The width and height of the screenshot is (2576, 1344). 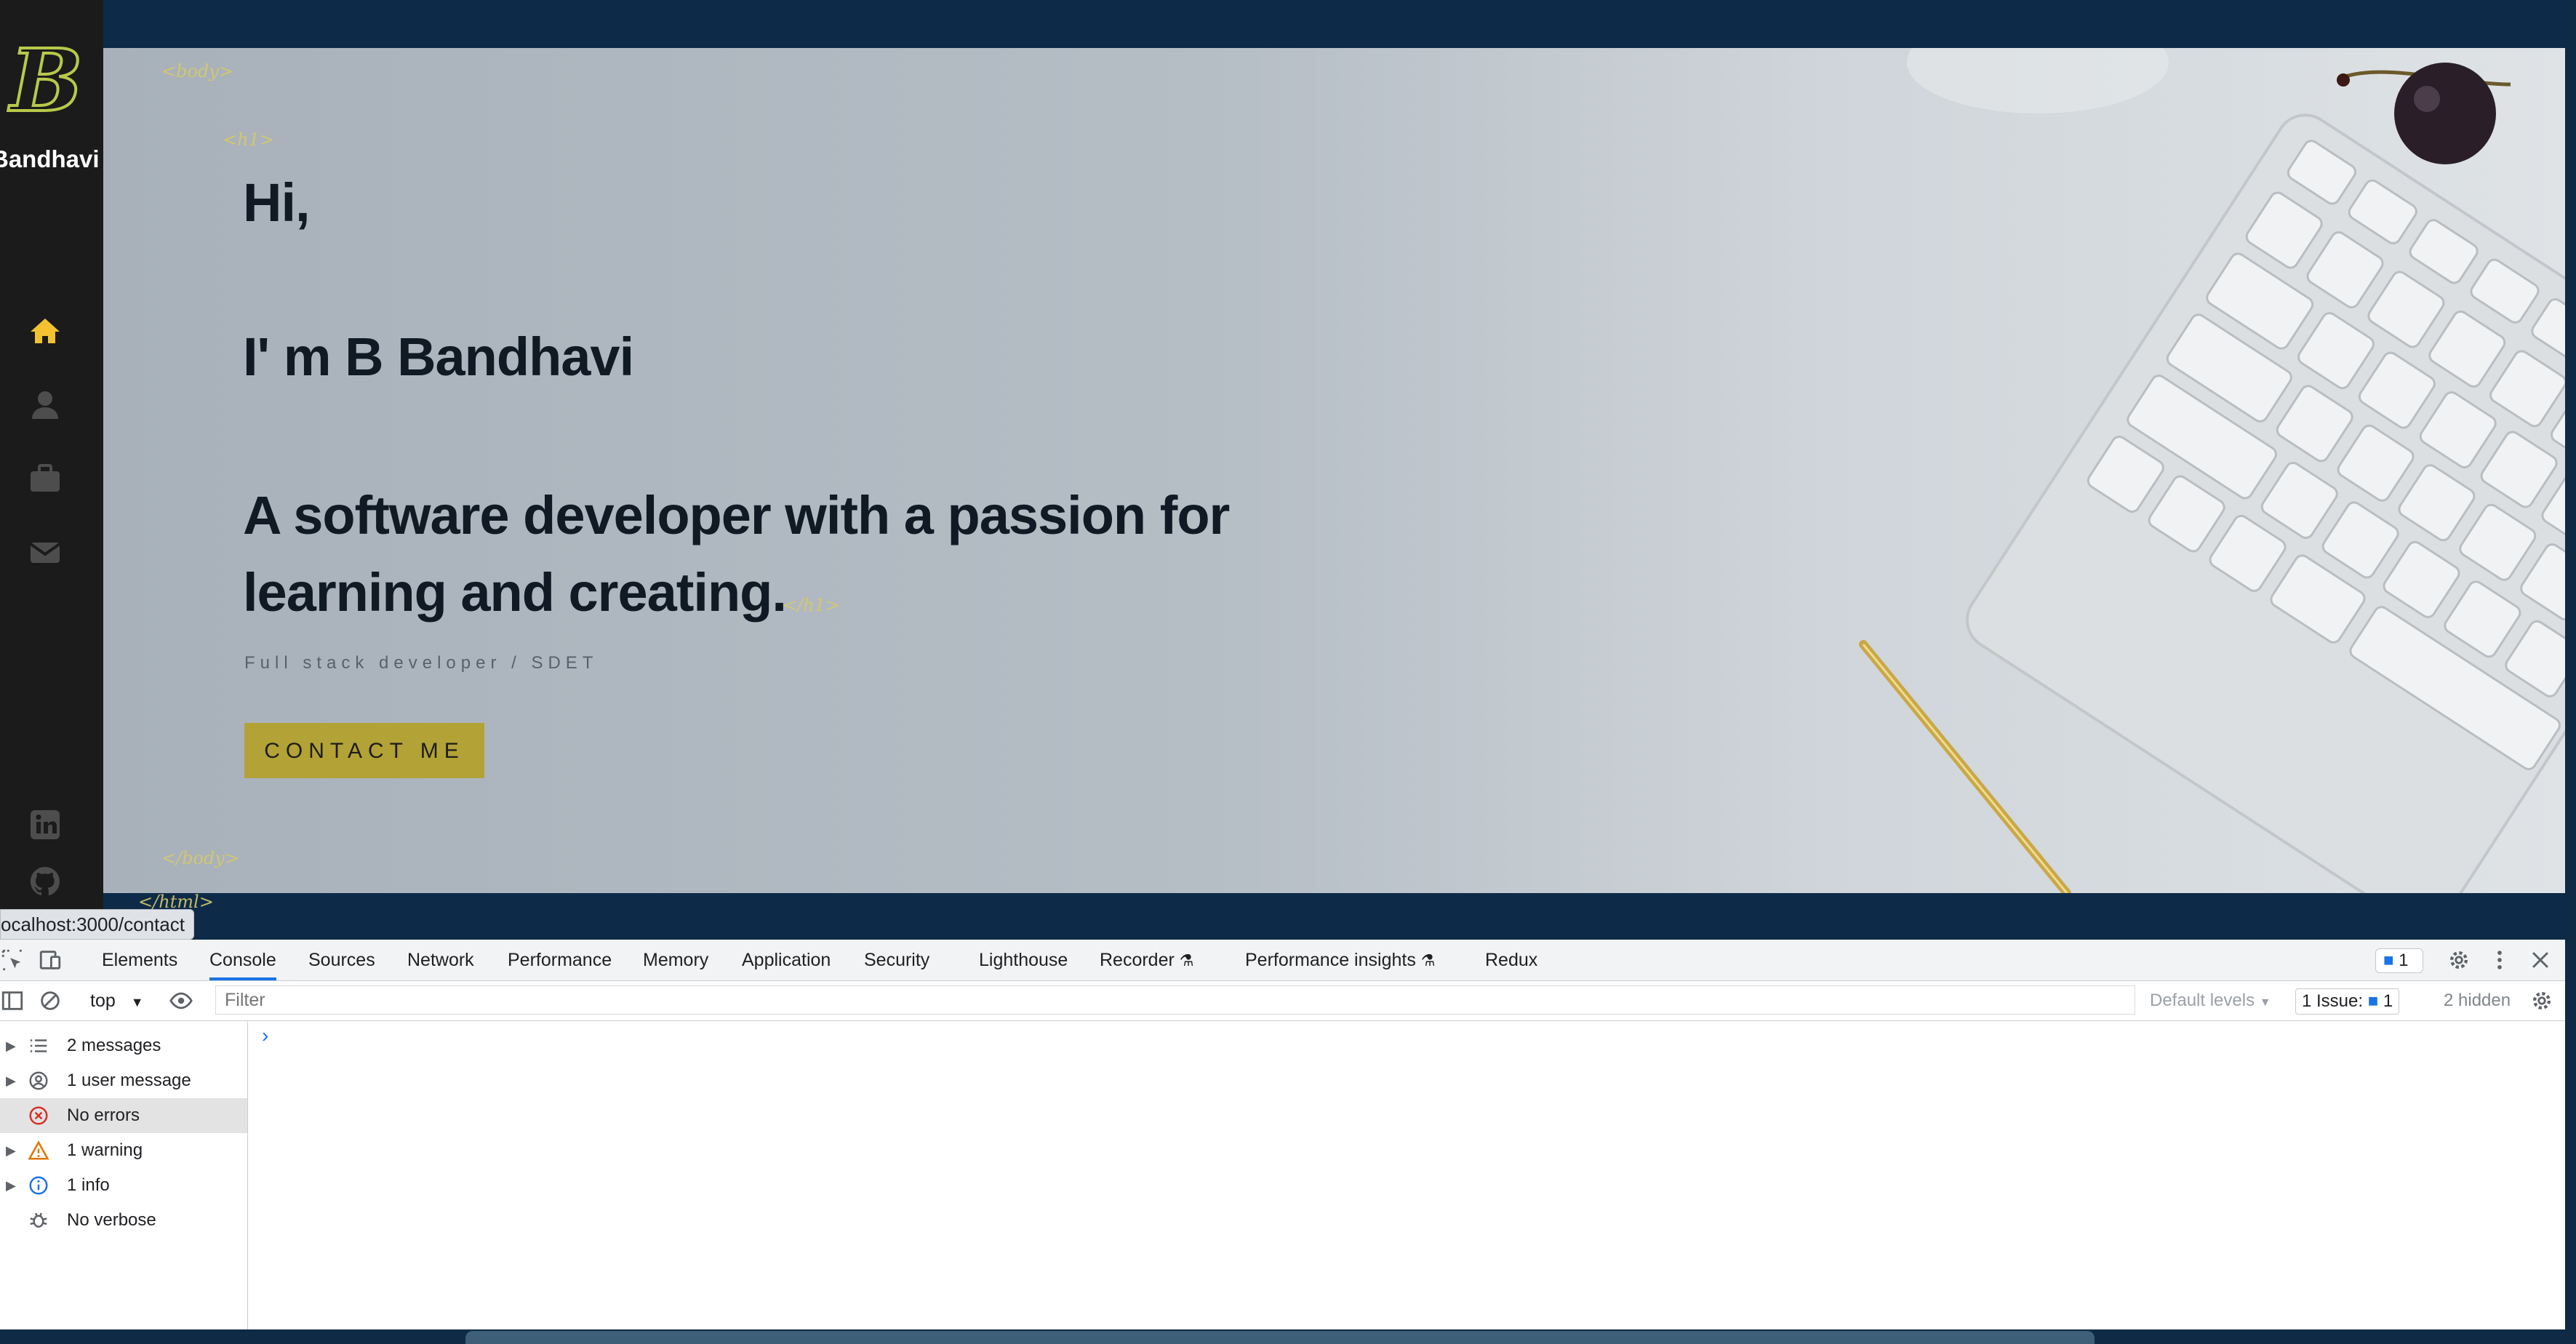 What do you see at coordinates (45, 478) in the screenshot?
I see `briefcase-icon` at bounding box center [45, 478].